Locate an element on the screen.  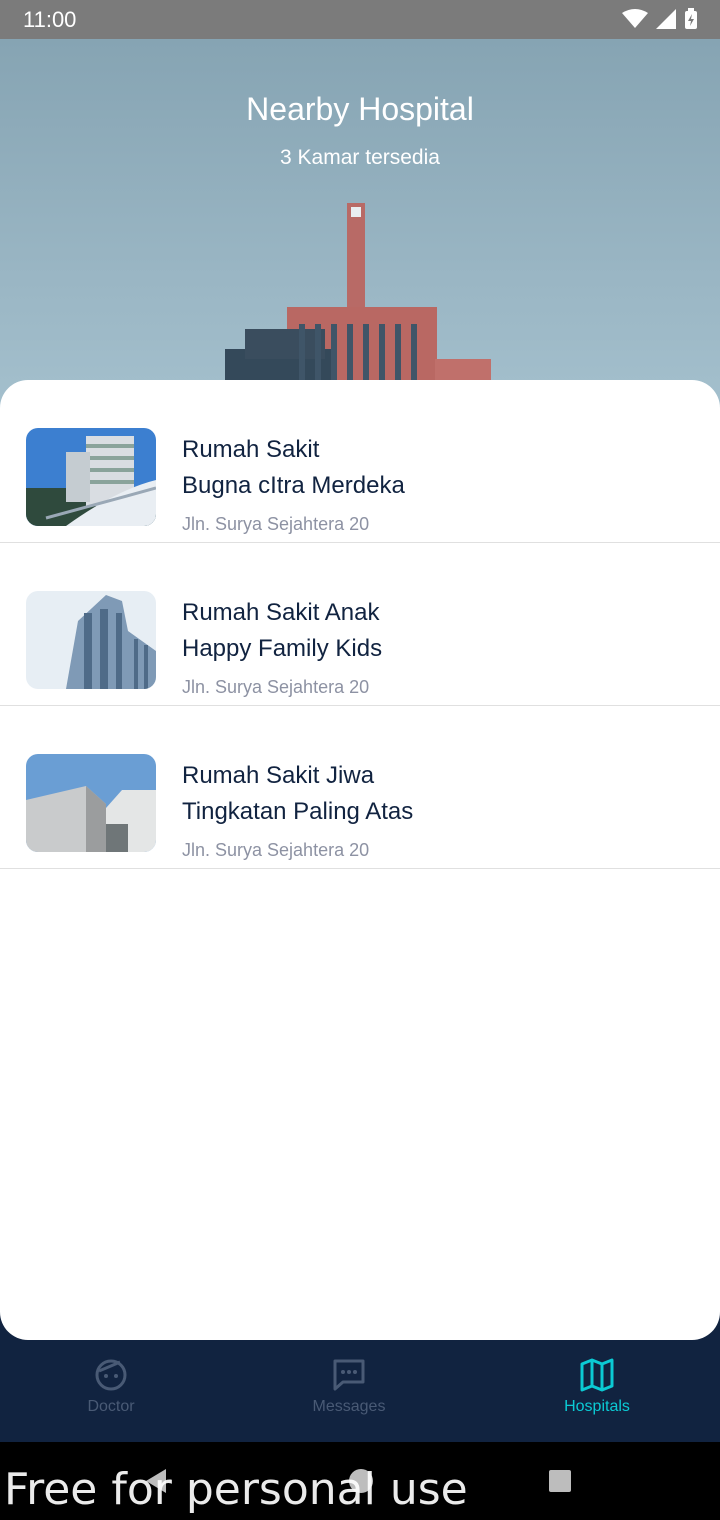
message-icon is located at coordinates (349, 1375).